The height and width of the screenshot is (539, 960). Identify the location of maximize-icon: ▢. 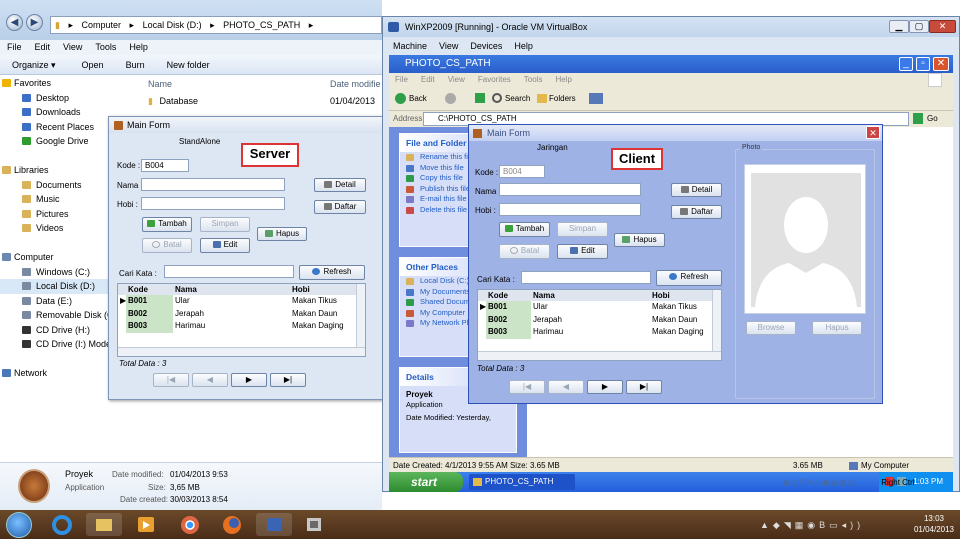
(919, 26).